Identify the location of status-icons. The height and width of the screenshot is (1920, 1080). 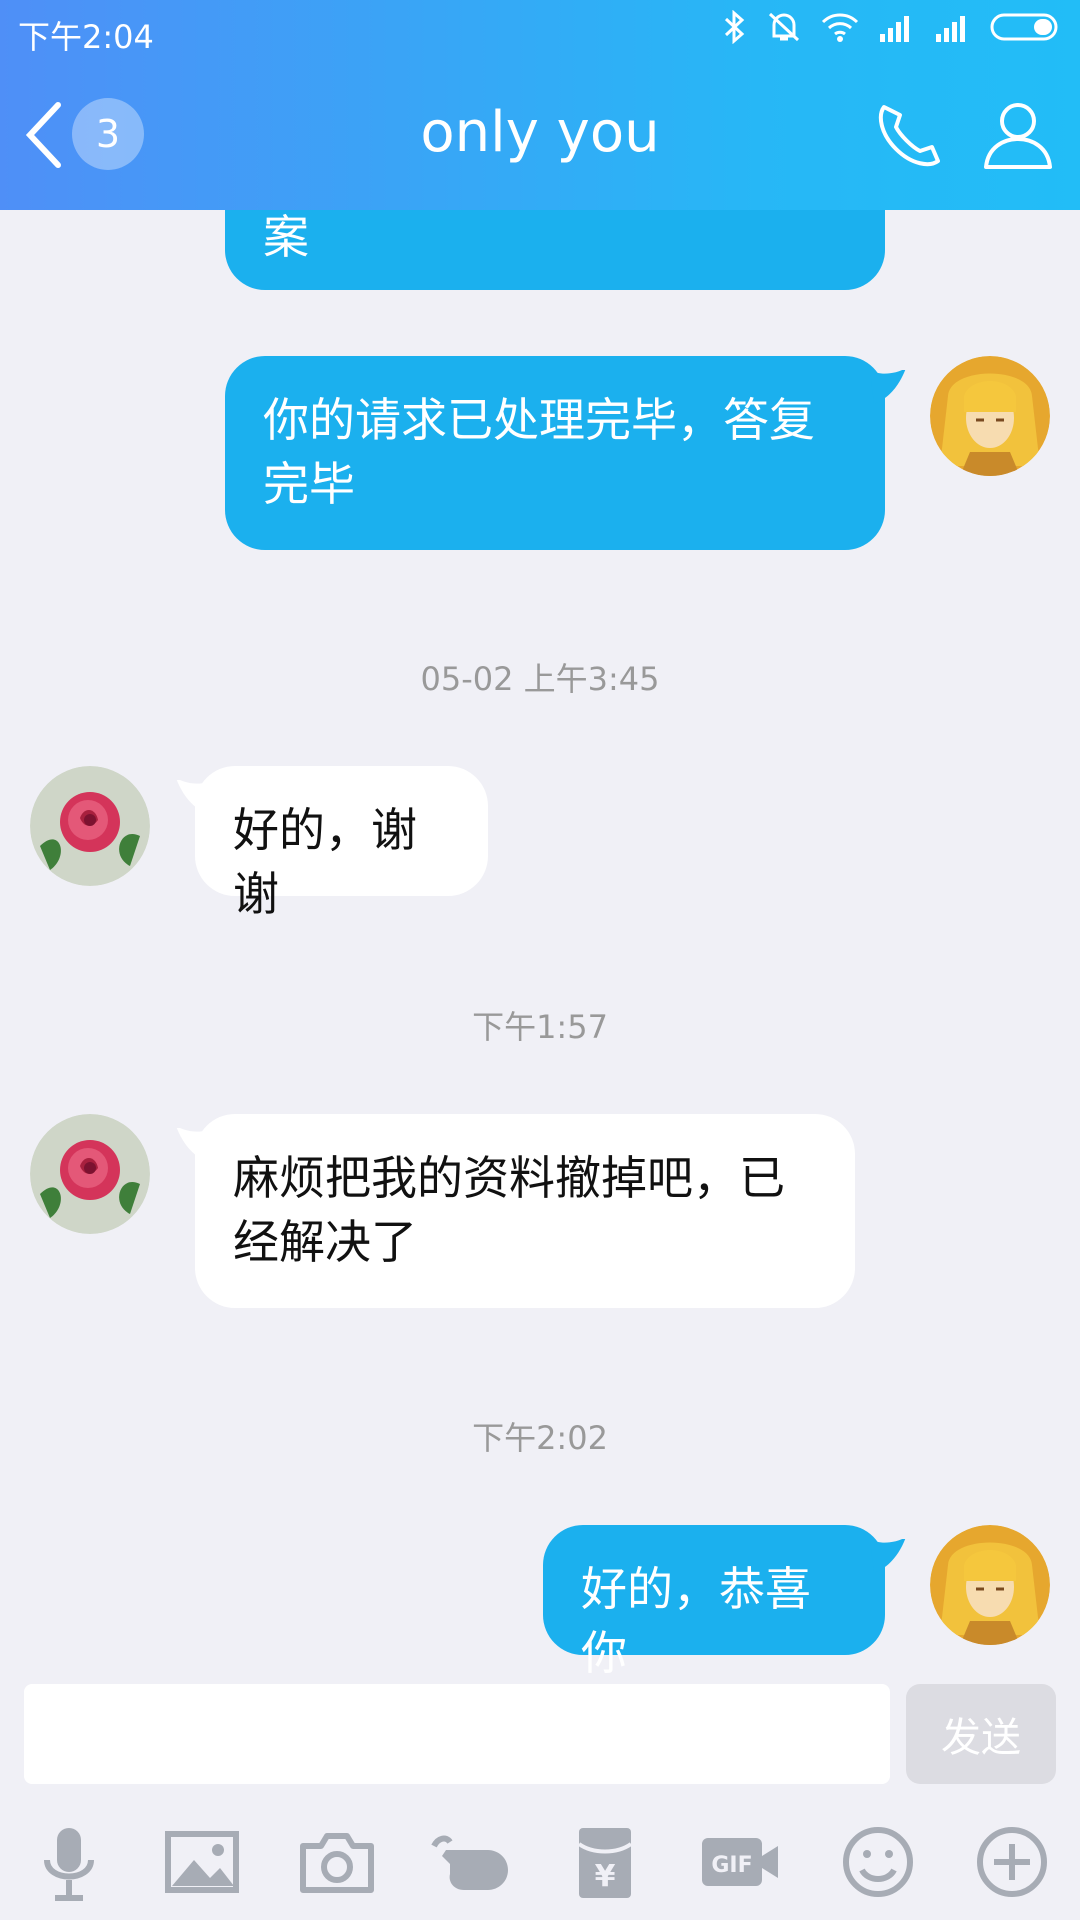
(892, 27).